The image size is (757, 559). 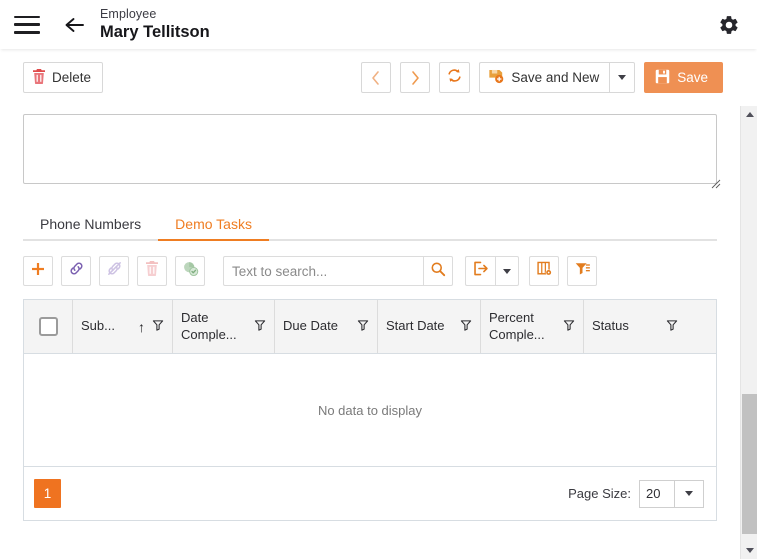 I want to click on grid-search, so click(x=338, y=271).